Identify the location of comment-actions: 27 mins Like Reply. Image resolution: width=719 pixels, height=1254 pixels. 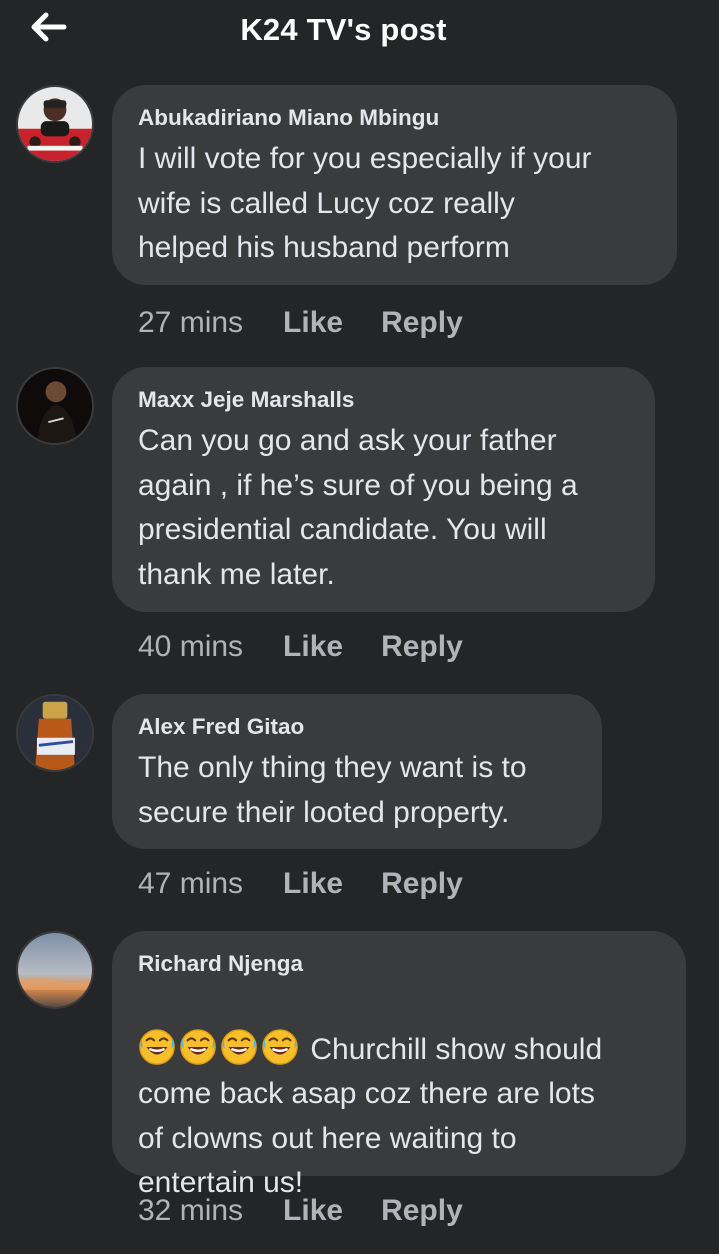
(300, 323).